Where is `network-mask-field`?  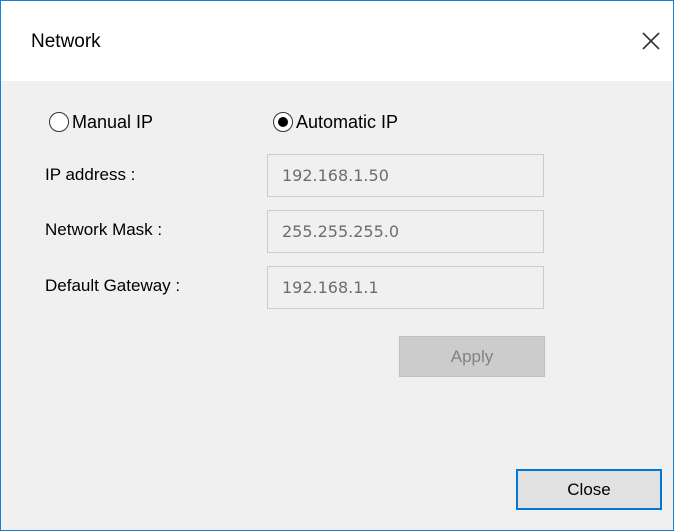 network-mask-field is located at coordinates (405, 231).